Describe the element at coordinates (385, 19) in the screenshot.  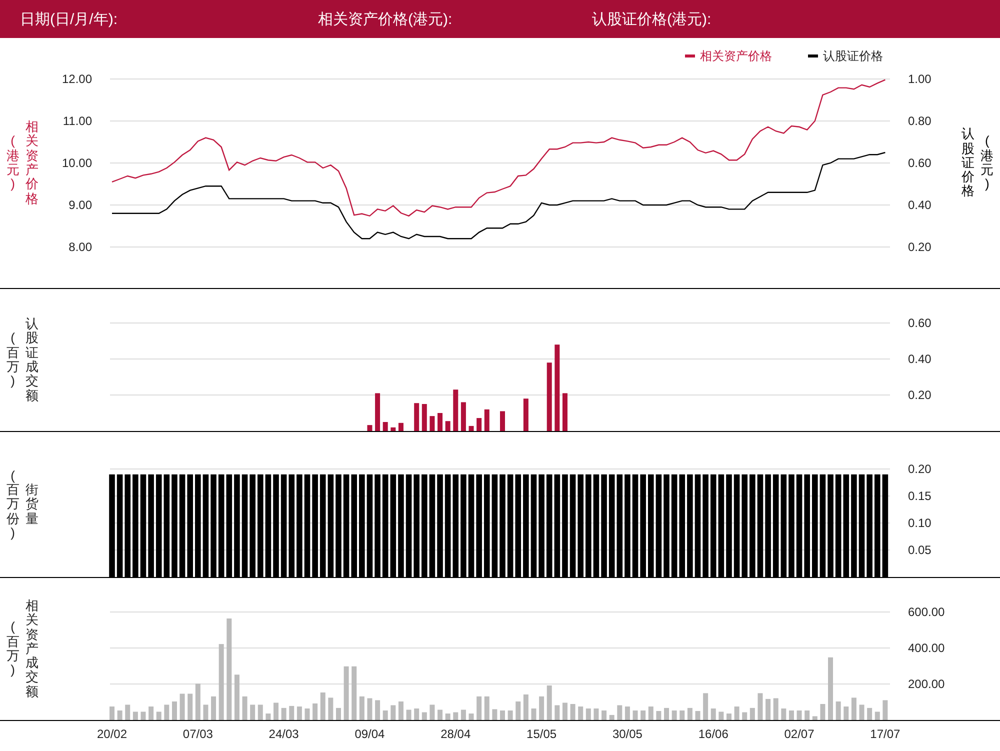
I see `header-label: 相关资产价格(港元):` at that location.